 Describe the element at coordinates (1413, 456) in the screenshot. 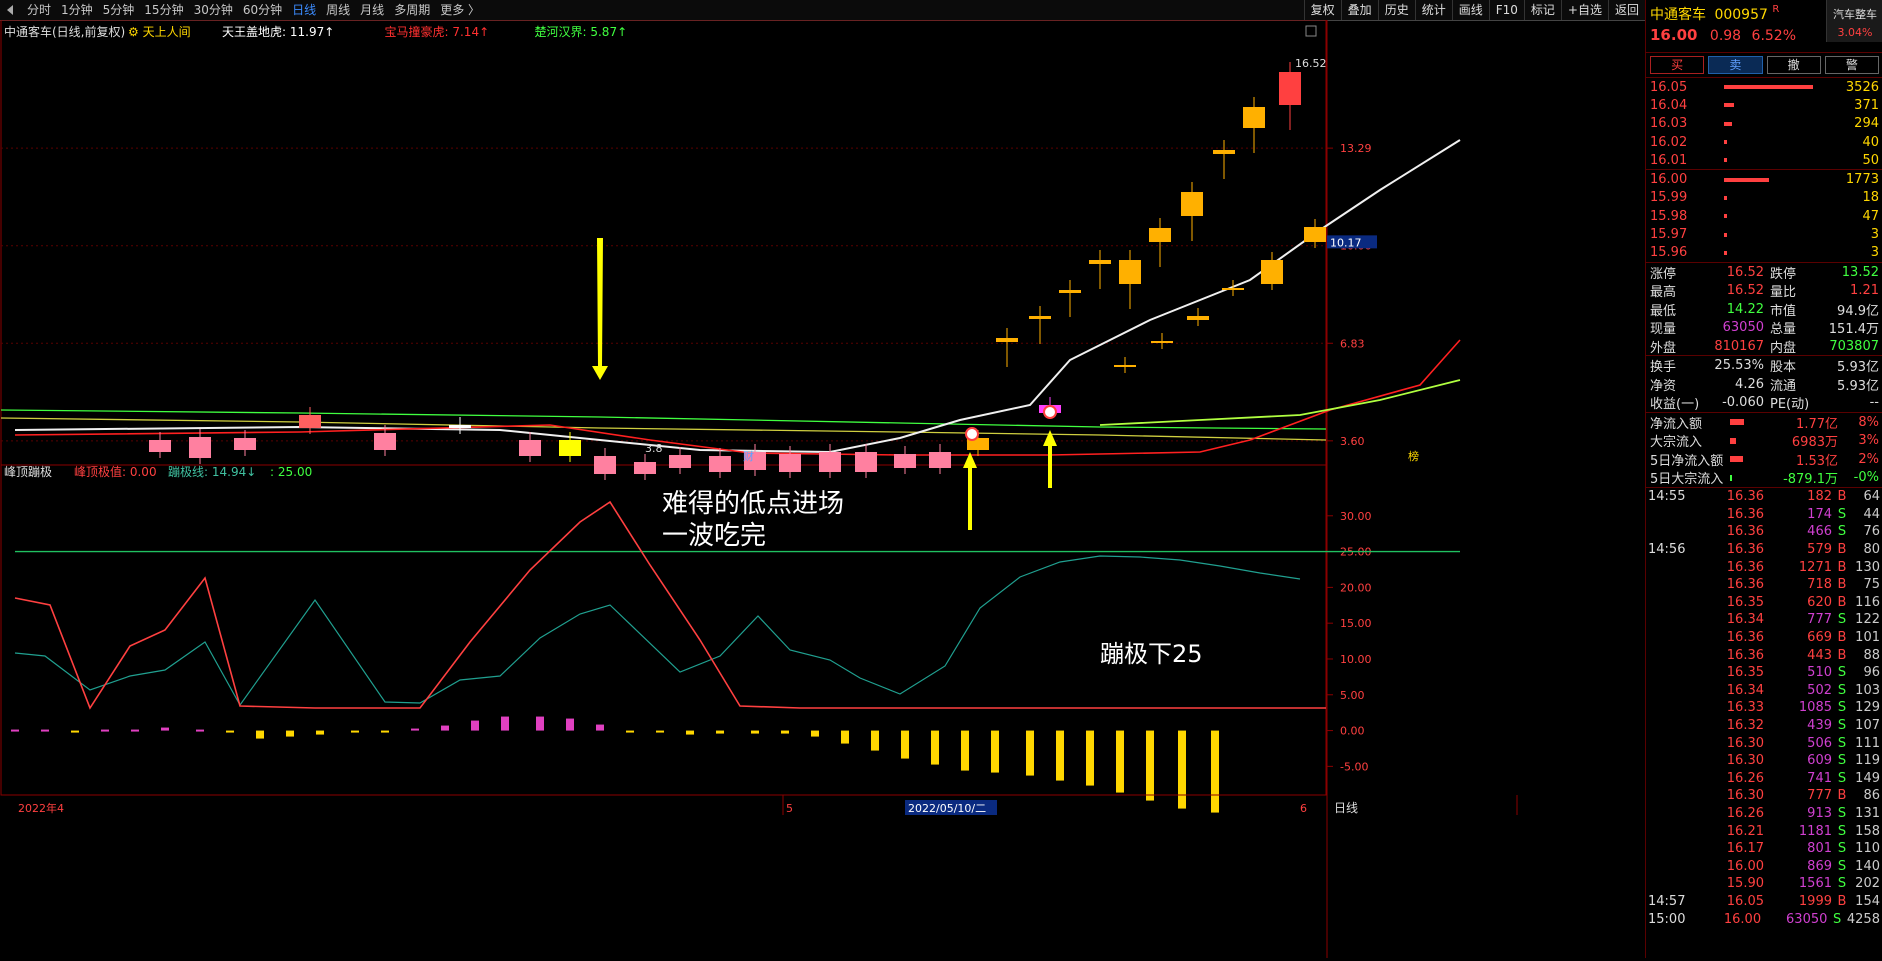

I see `ranking-marker: 榜` at that location.